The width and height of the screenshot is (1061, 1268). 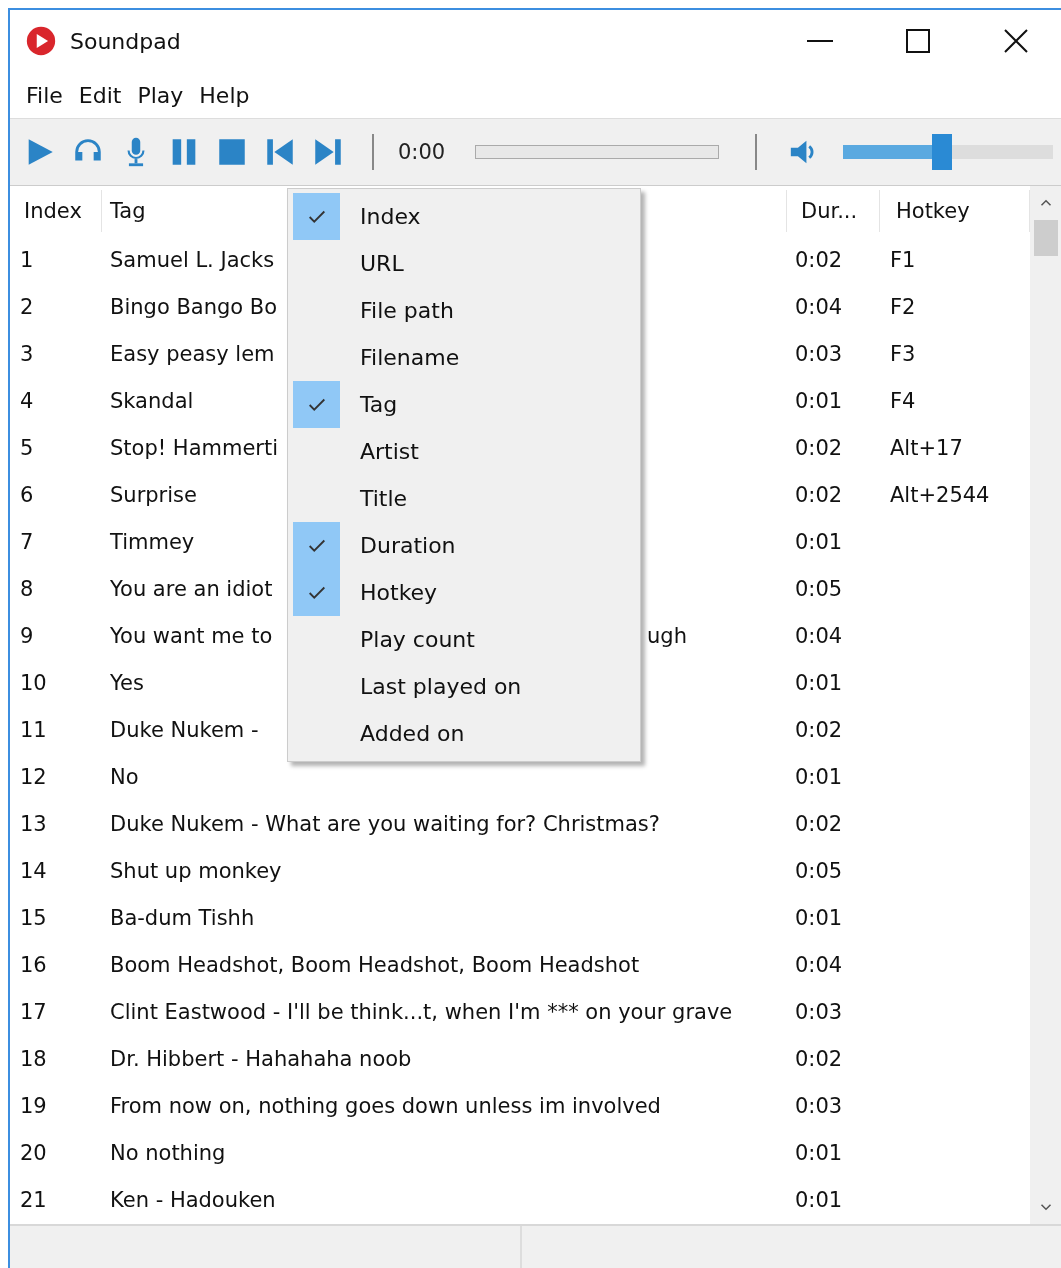 What do you see at coordinates (33, 917) in the screenshot?
I see `table-cell: 15` at bounding box center [33, 917].